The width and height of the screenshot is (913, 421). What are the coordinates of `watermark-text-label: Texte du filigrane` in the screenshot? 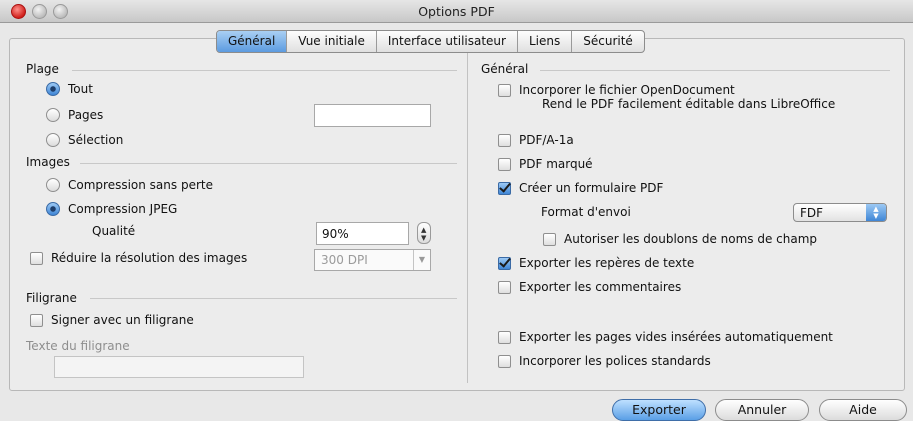 It's located at (78, 346).